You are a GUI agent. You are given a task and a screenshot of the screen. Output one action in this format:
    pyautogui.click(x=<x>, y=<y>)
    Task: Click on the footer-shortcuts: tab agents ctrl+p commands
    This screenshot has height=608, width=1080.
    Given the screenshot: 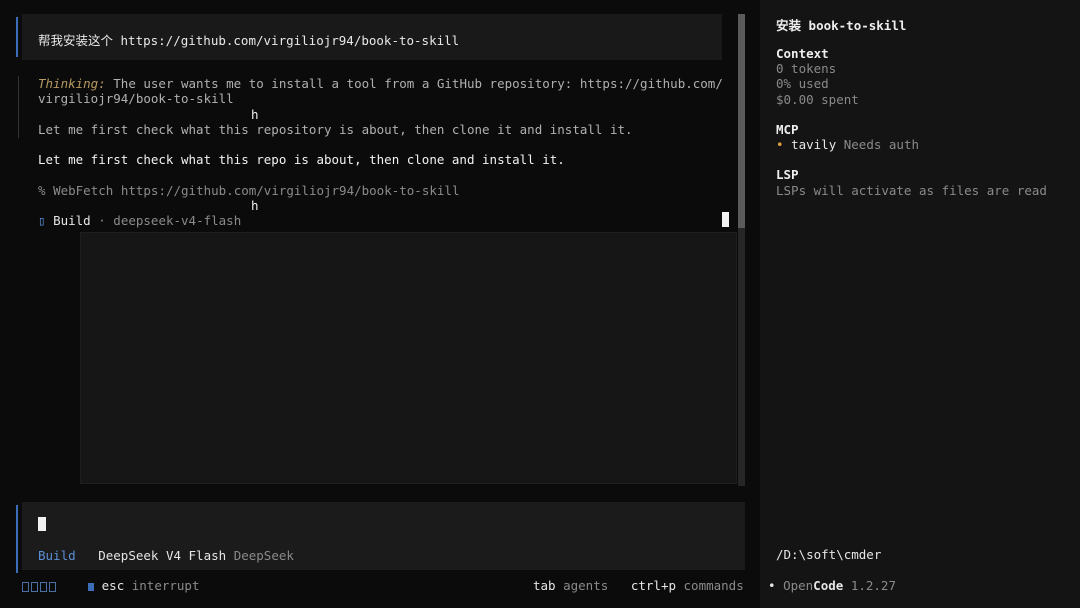 What is the action you would take?
    pyautogui.click(x=638, y=585)
    